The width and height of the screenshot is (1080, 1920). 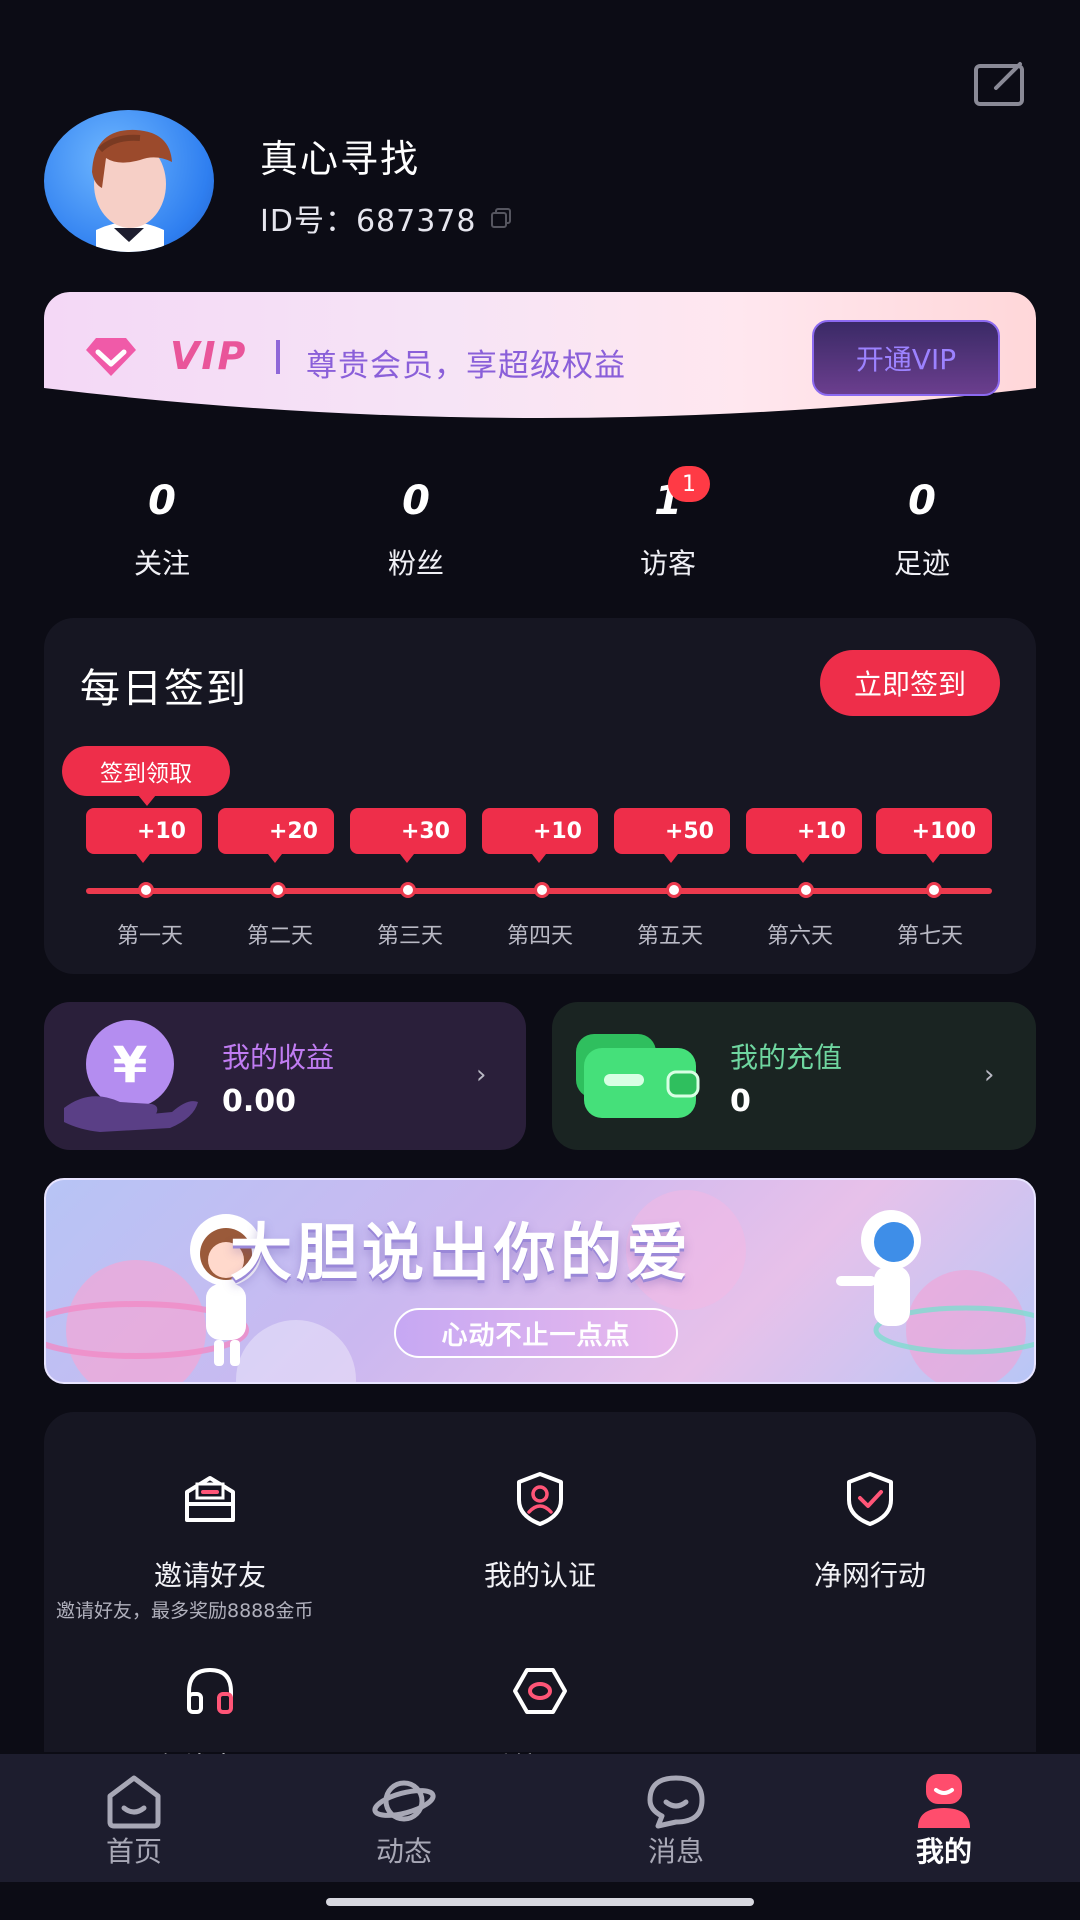 What do you see at coordinates (210, 1690) in the screenshot?
I see `headset-icon` at bounding box center [210, 1690].